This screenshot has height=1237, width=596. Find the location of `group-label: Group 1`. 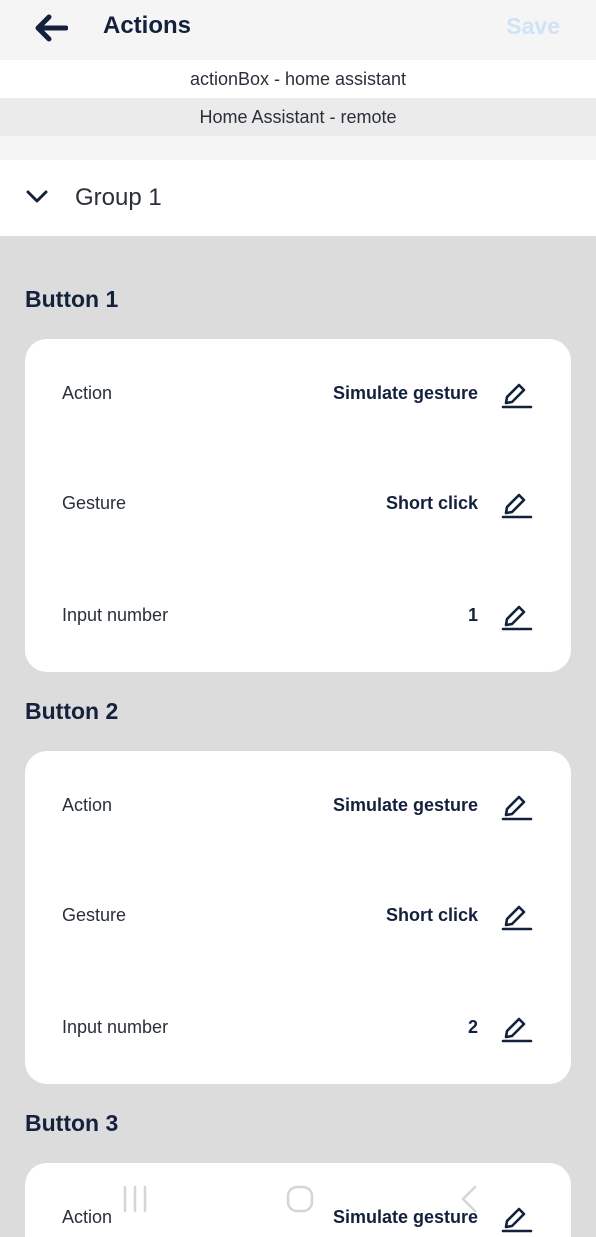

group-label: Group 1 is located at coordinates (118, 197).